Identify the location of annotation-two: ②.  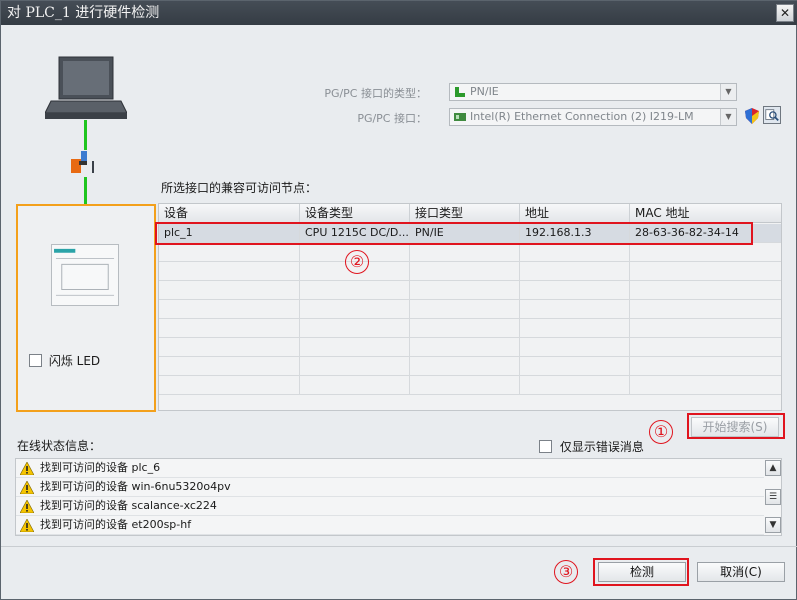
(357, 262).